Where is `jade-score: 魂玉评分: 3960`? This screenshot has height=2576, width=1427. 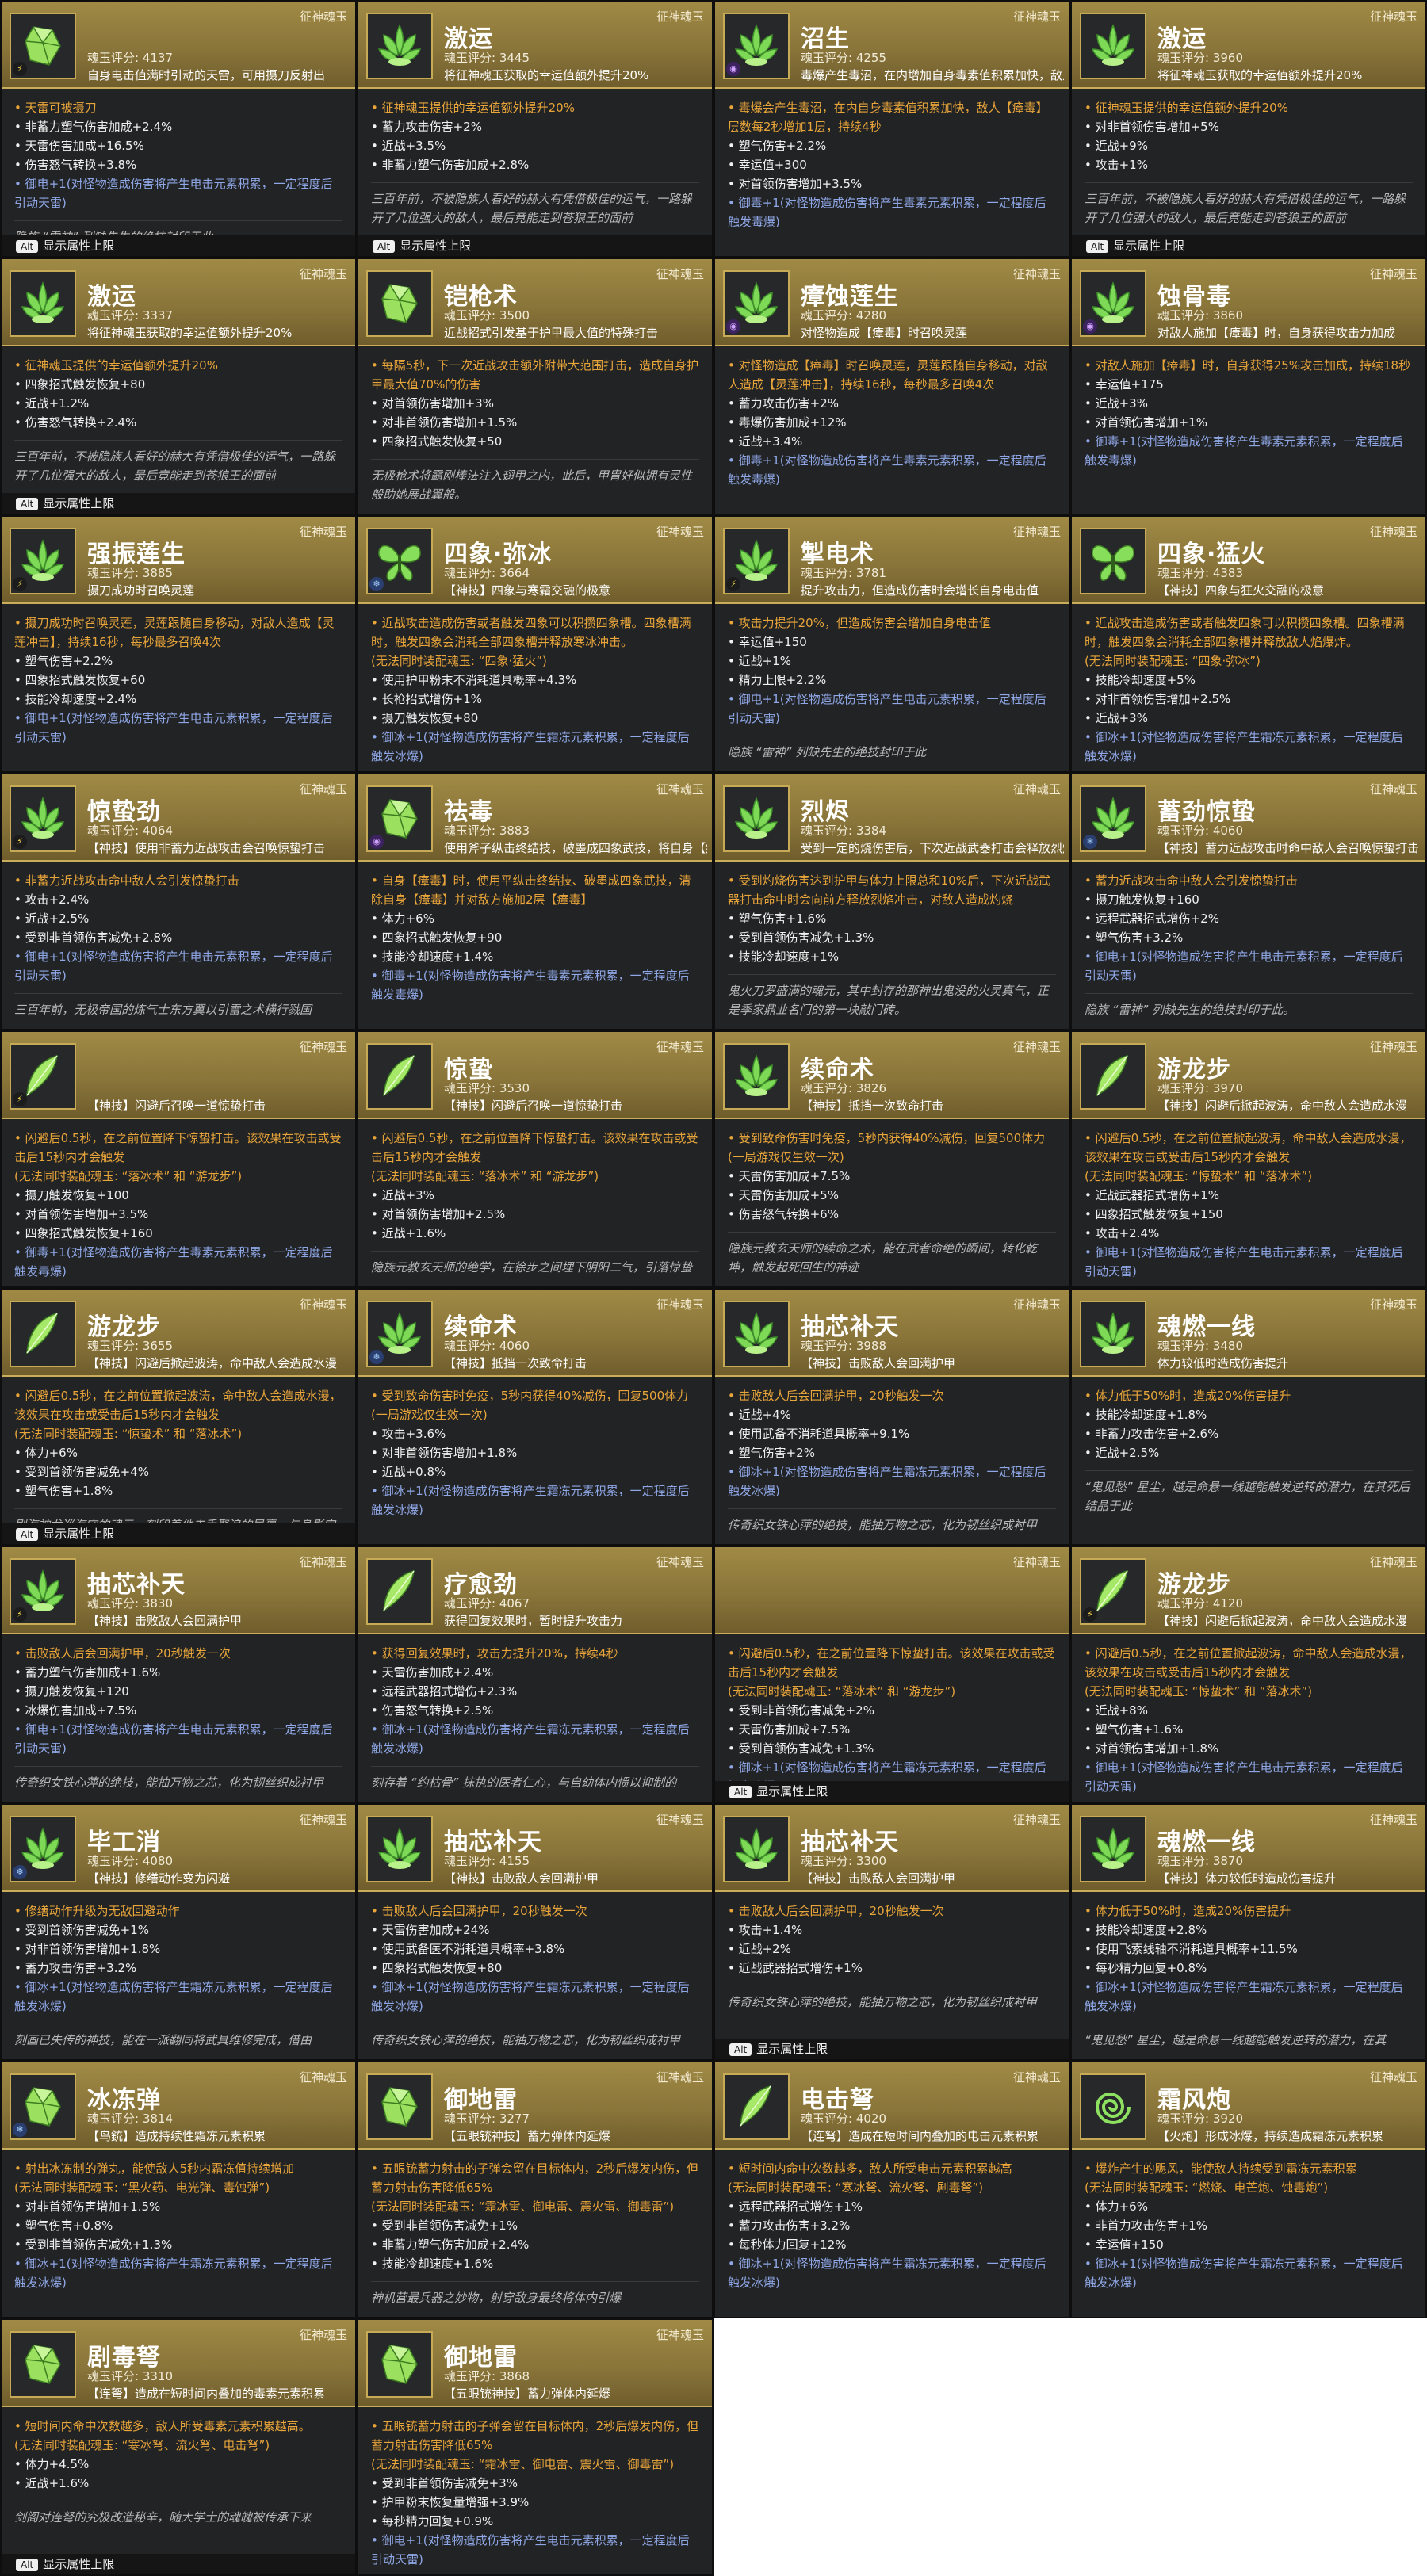 jade-score: 魂玉评分: 3960 is located at coordinates (1200, 58).